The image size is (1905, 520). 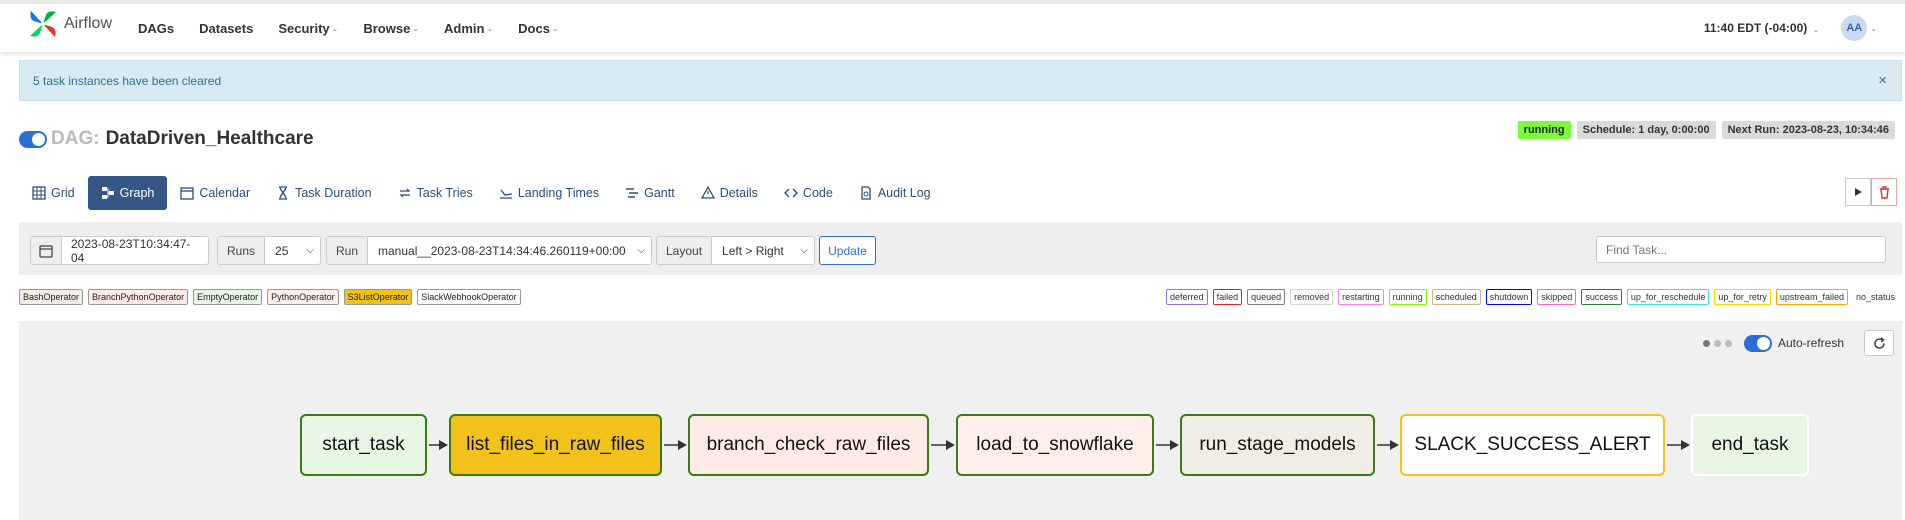 I want to click on graph-icon, so click(x=107, y=193).